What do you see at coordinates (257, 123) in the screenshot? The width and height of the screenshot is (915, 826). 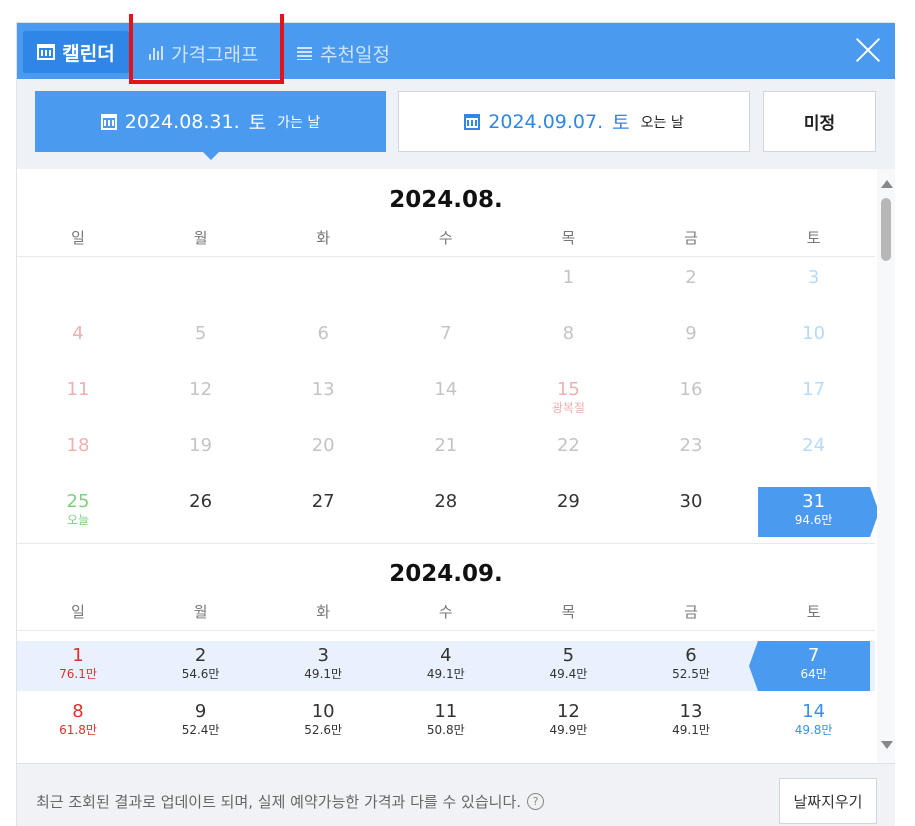 I see `depart-weekday: 토` at bounding box center [257, 123].